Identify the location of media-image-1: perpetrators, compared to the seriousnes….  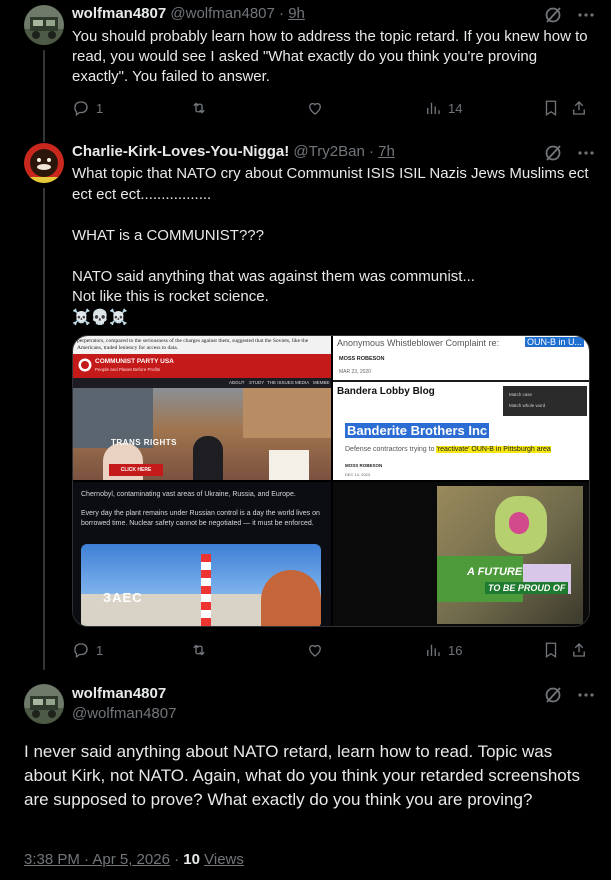
(202, 408).